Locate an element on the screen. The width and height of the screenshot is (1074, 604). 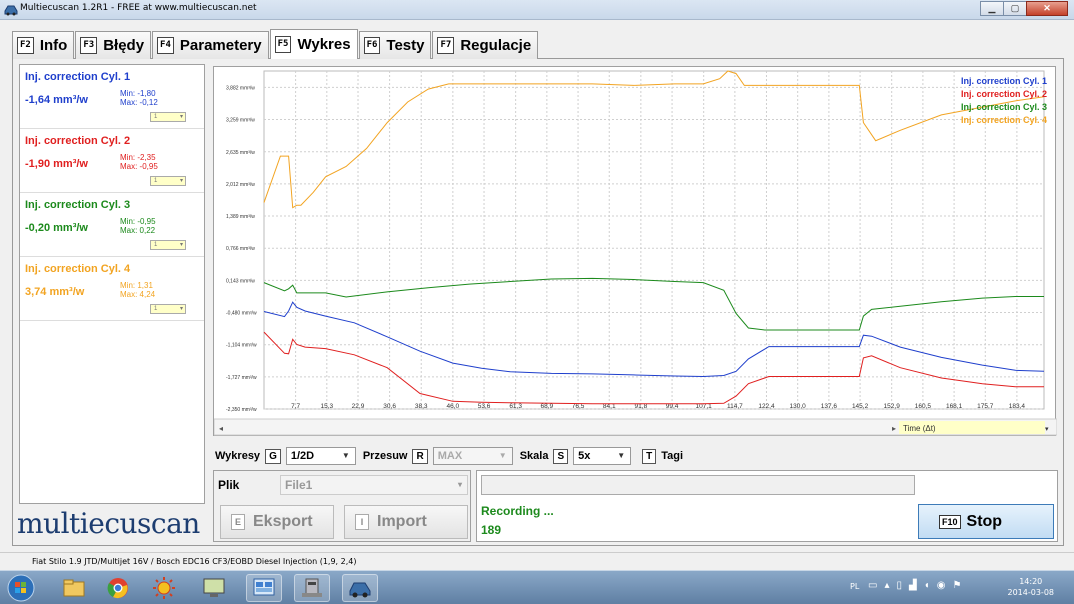
przesuw-key: R is located at coordinates (420, 456).